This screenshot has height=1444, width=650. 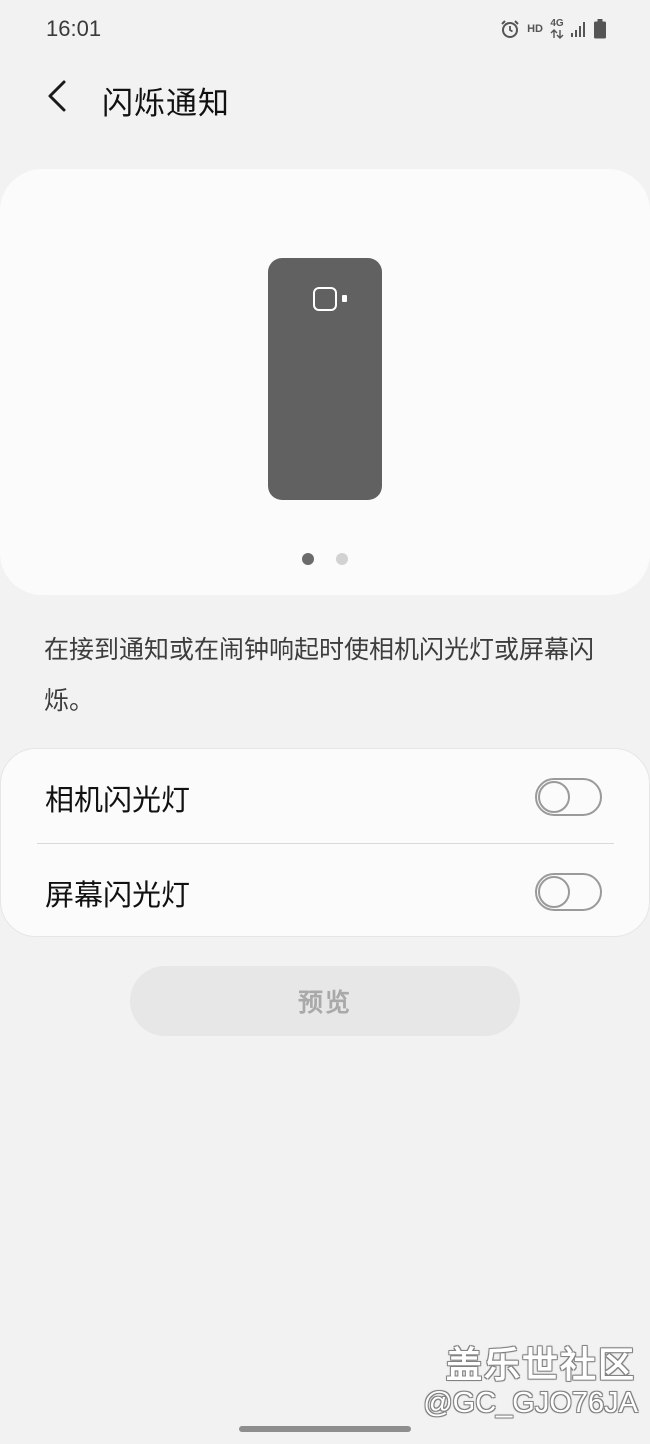 I want to click on page-indicator, so click(x=325, y=560).